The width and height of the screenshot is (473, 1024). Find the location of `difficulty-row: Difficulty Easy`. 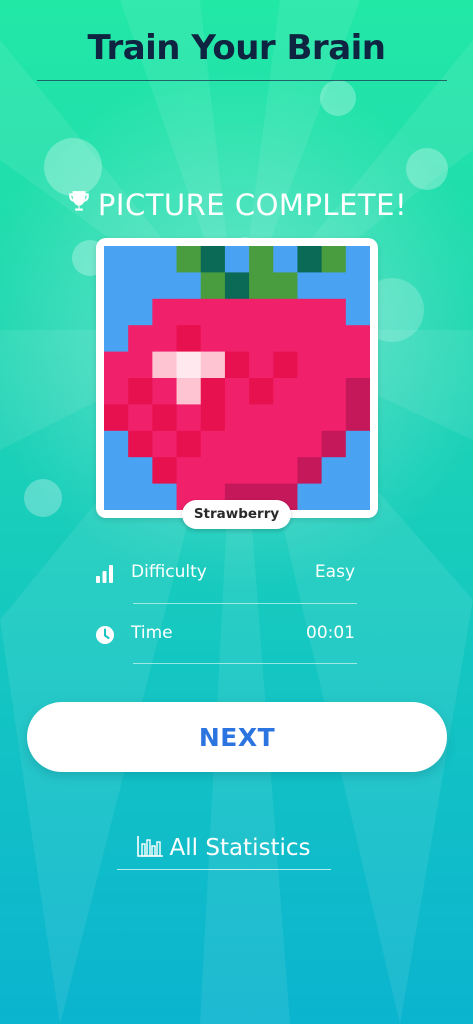

difficulty-row: Difficulty Easy is located at coordinates (225, 574).